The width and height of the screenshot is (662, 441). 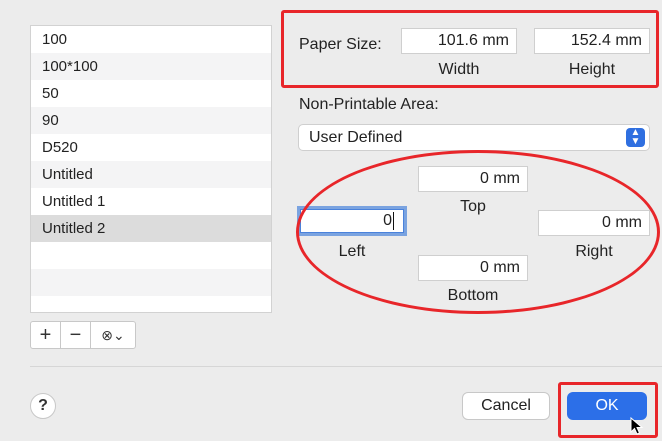 I want to click on chevron-up-down-icon: ▲ ▼, so click(x=635, y=137).